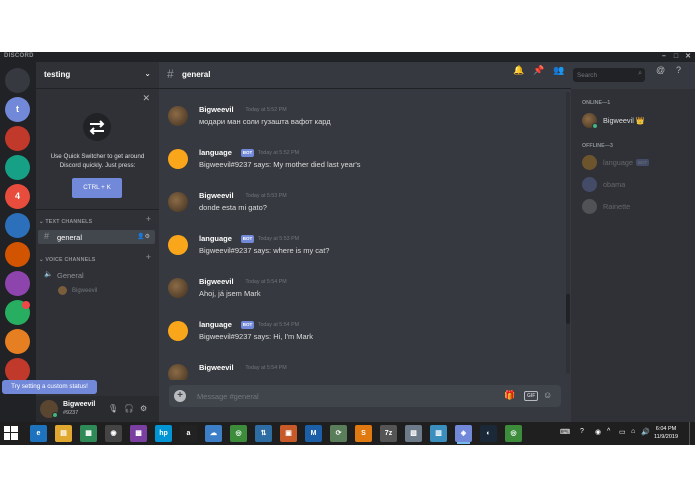 The image size is (695, 494). I want to click on message-content: donde esta mi gato?, so click(233, 207).